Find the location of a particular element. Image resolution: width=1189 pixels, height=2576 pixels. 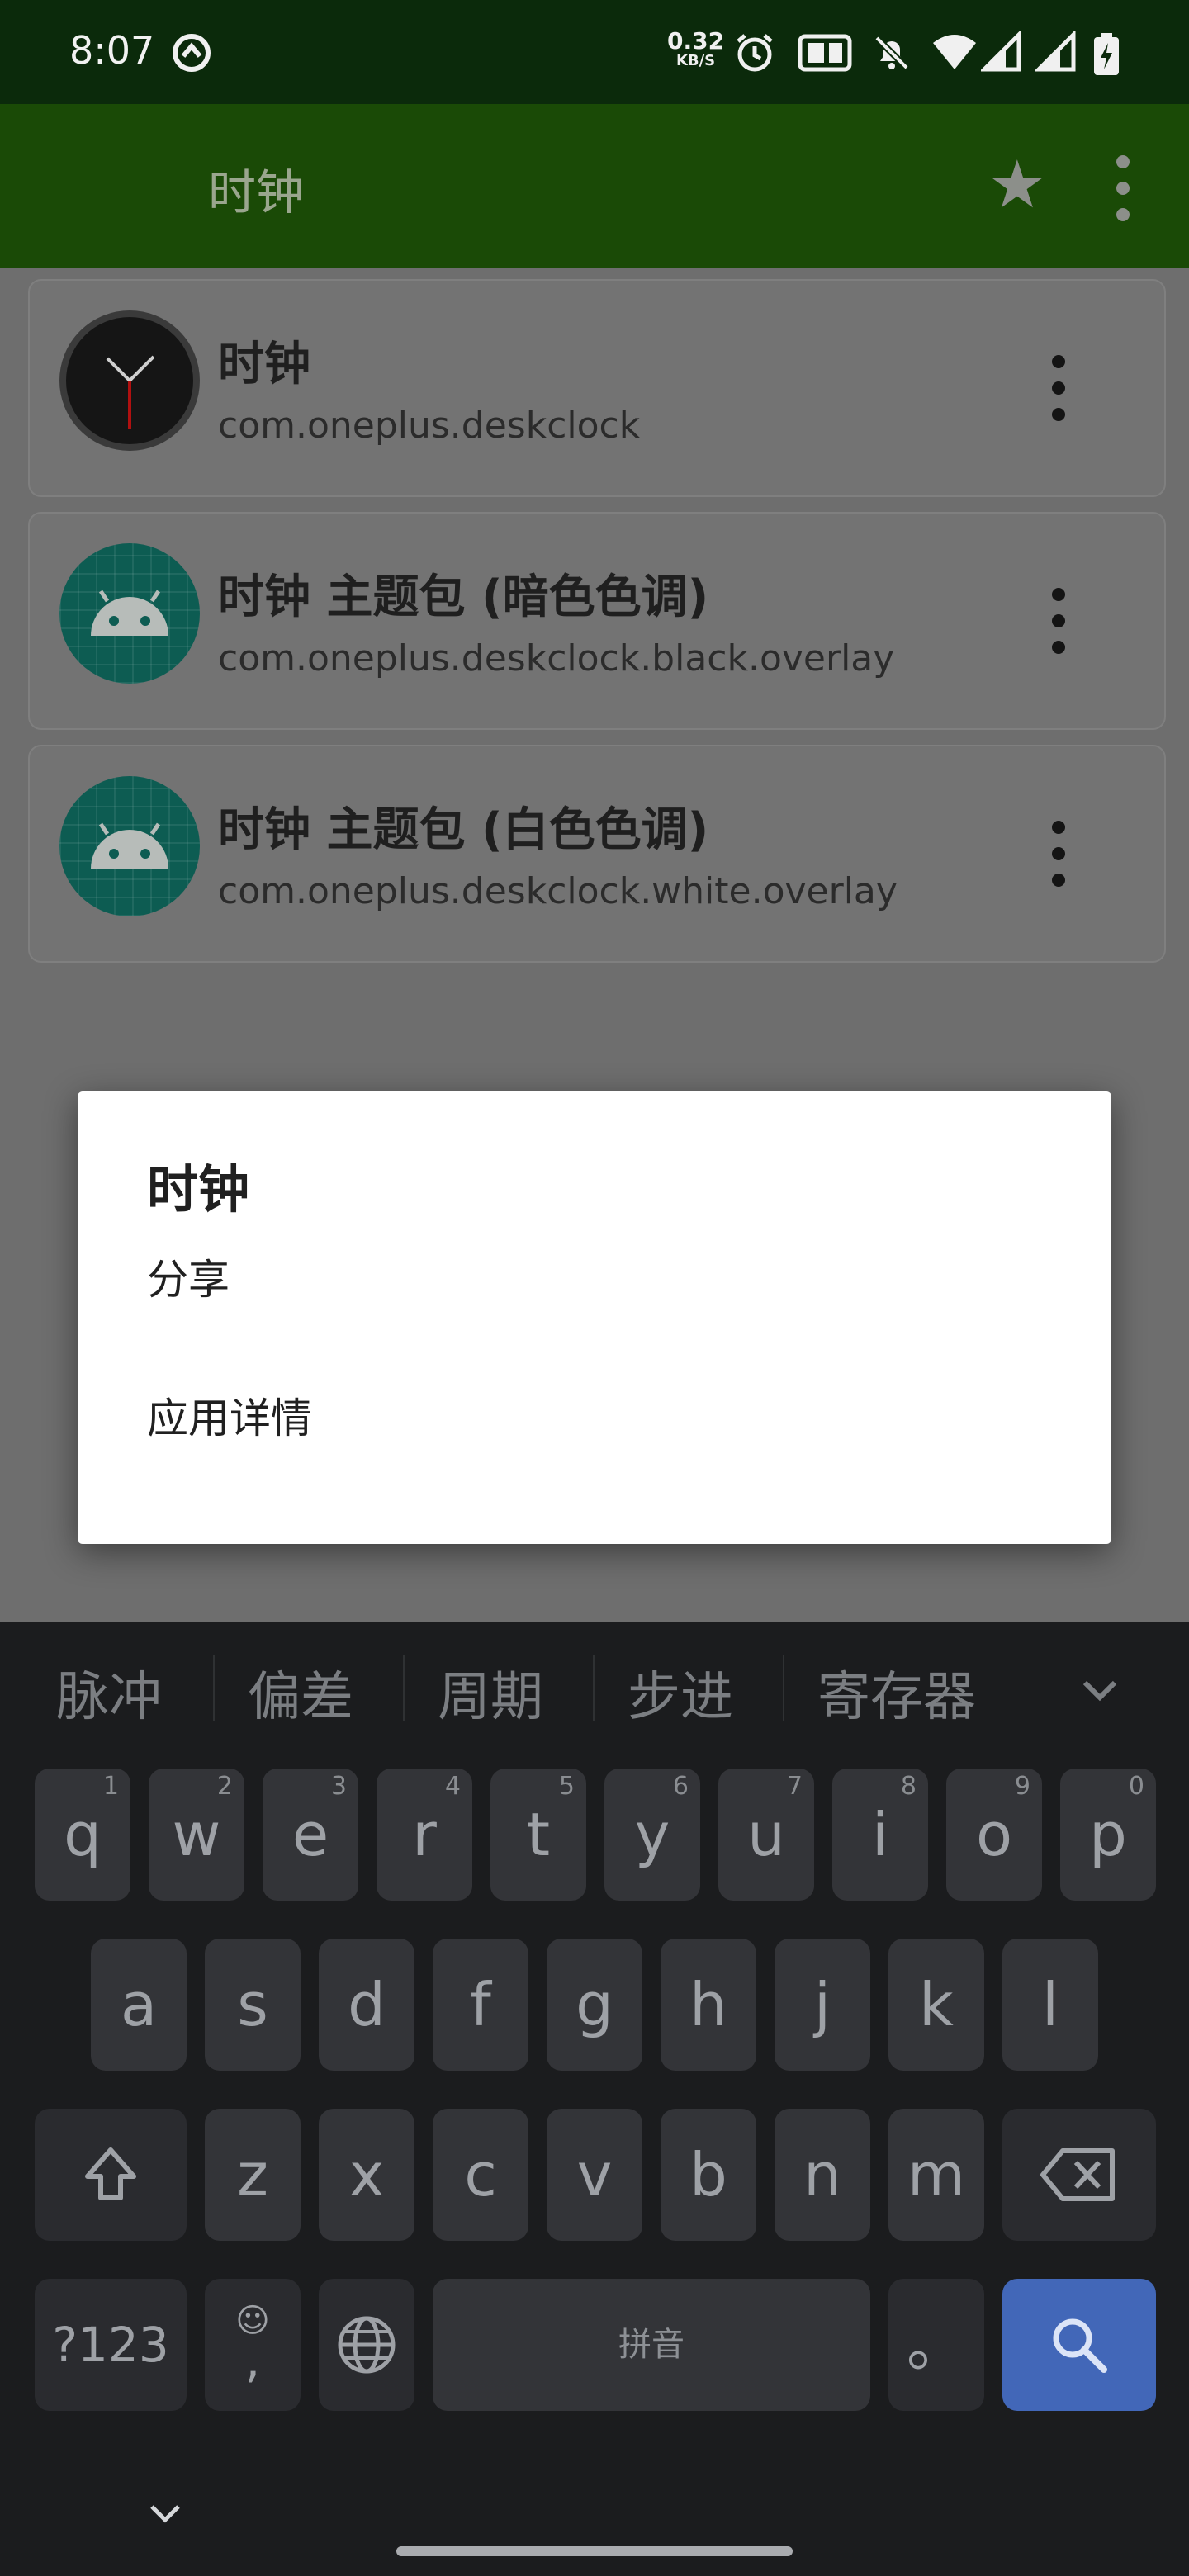

key-n: n is located at coordinates (822, 2175).